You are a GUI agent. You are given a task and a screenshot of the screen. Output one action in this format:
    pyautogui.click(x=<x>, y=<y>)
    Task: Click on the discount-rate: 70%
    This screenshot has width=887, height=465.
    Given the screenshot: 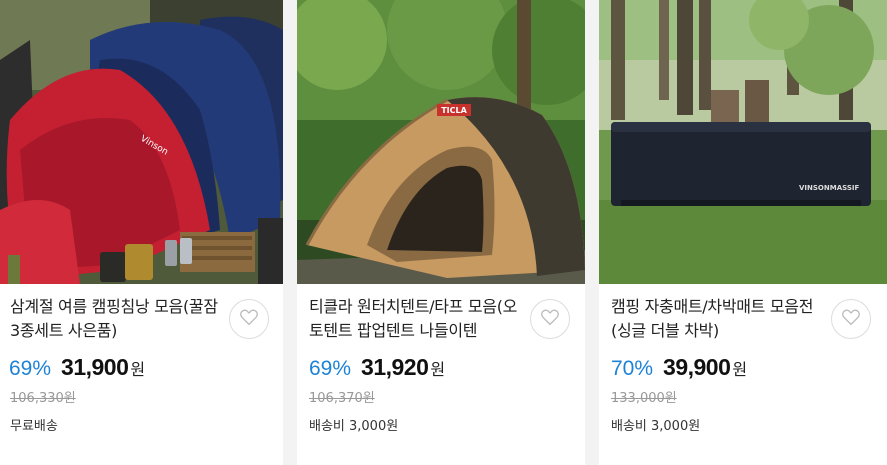 What is the action you would take?
    pyautogui.click(x=632, y=368)
    